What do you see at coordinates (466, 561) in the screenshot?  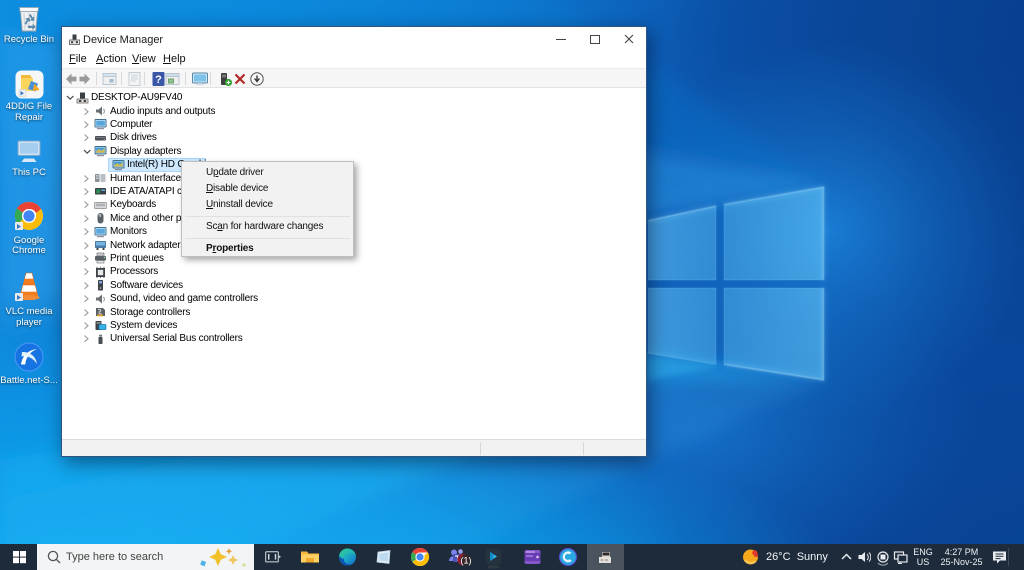 I see `svg-text: (1)` at bounding box center [466, 561].